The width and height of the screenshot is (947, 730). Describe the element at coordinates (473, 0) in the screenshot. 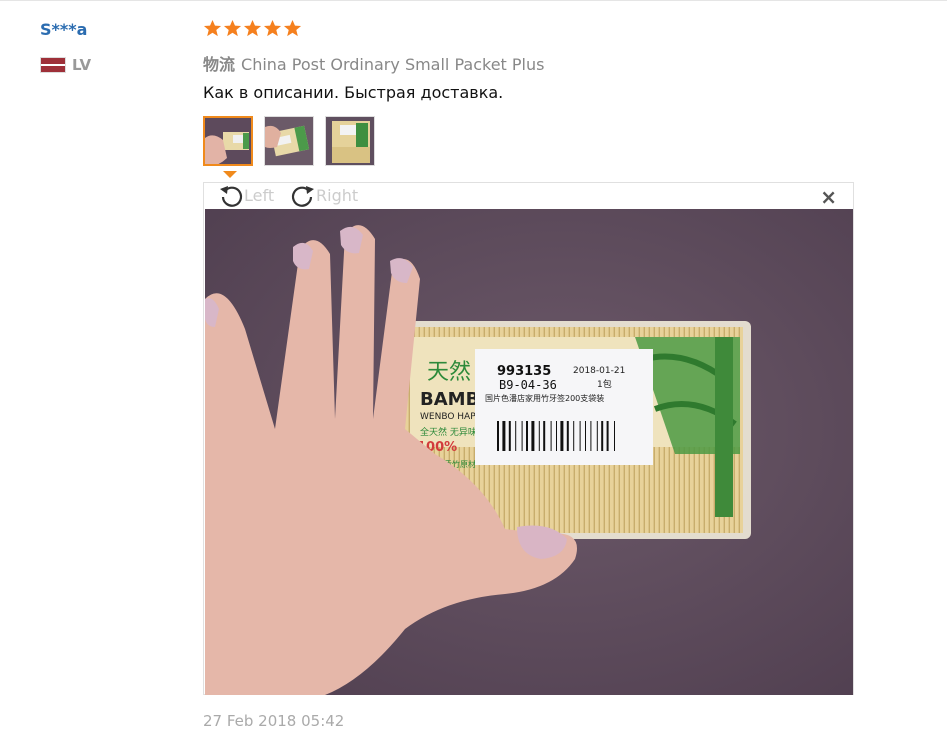

I see `top-divider` at that location.